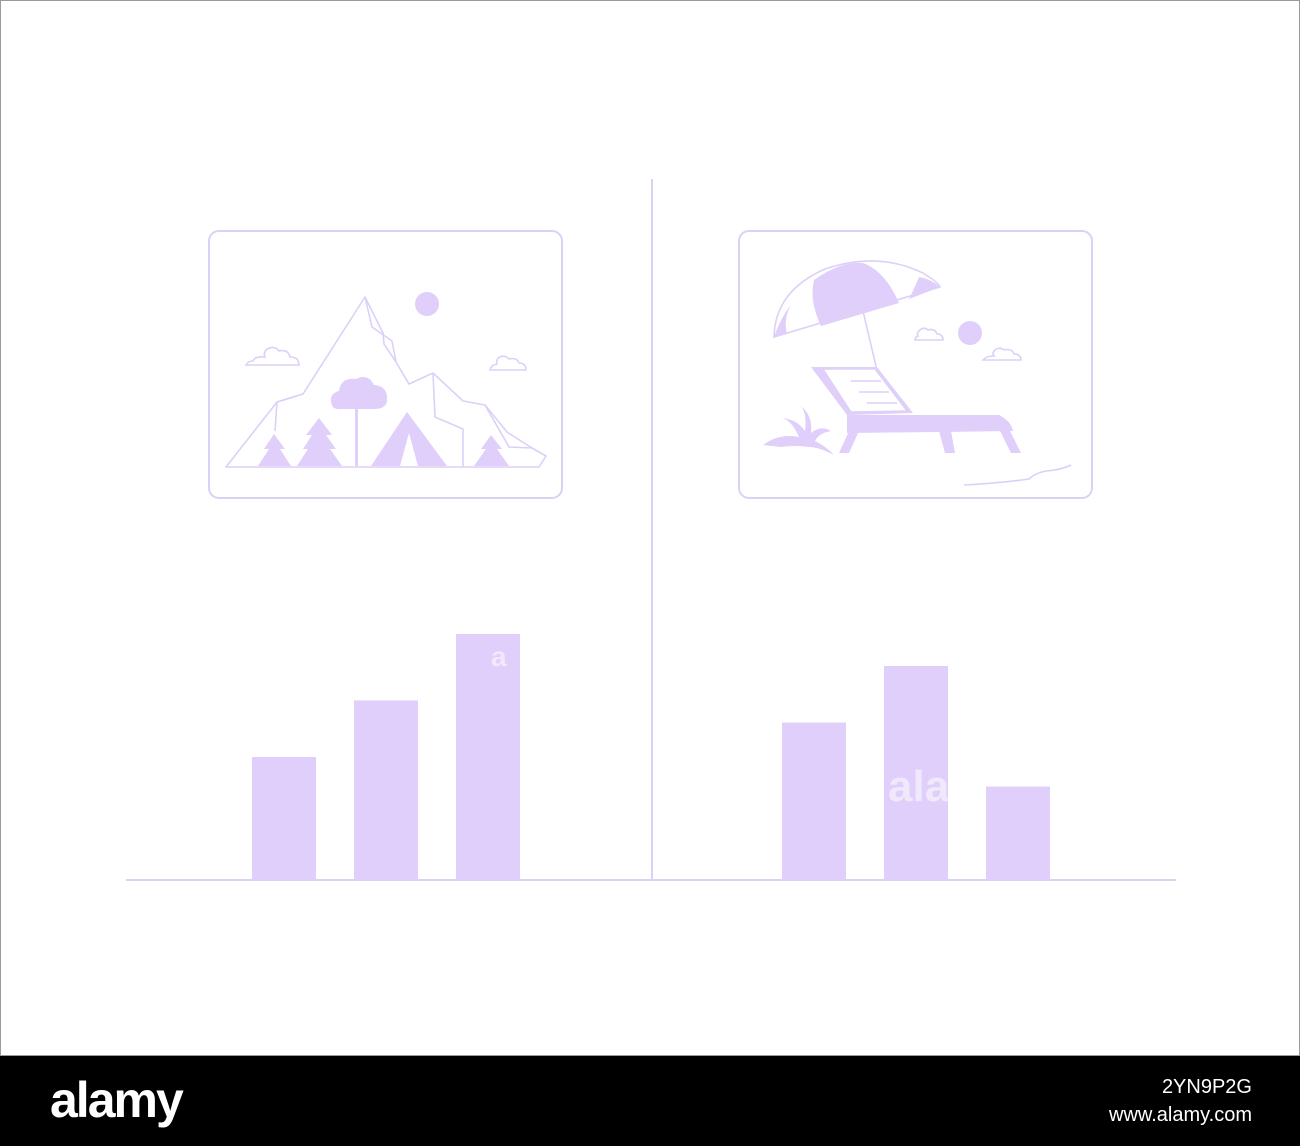 Image resolution: width=1300 pixels, height=1146 pixels. I want to click on left-bar-group, so click(386, 757).